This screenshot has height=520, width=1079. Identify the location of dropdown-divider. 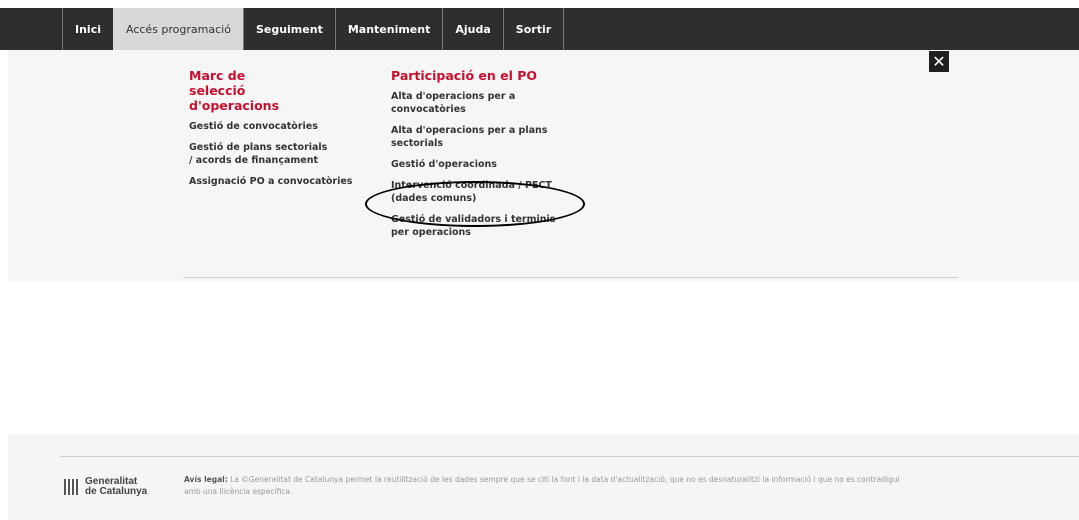
(570, 277).